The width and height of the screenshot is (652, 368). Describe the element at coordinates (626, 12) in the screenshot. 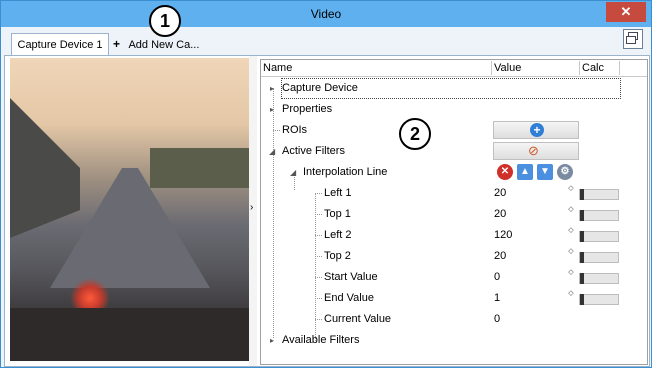

I see `close-button: ✕` at that location.